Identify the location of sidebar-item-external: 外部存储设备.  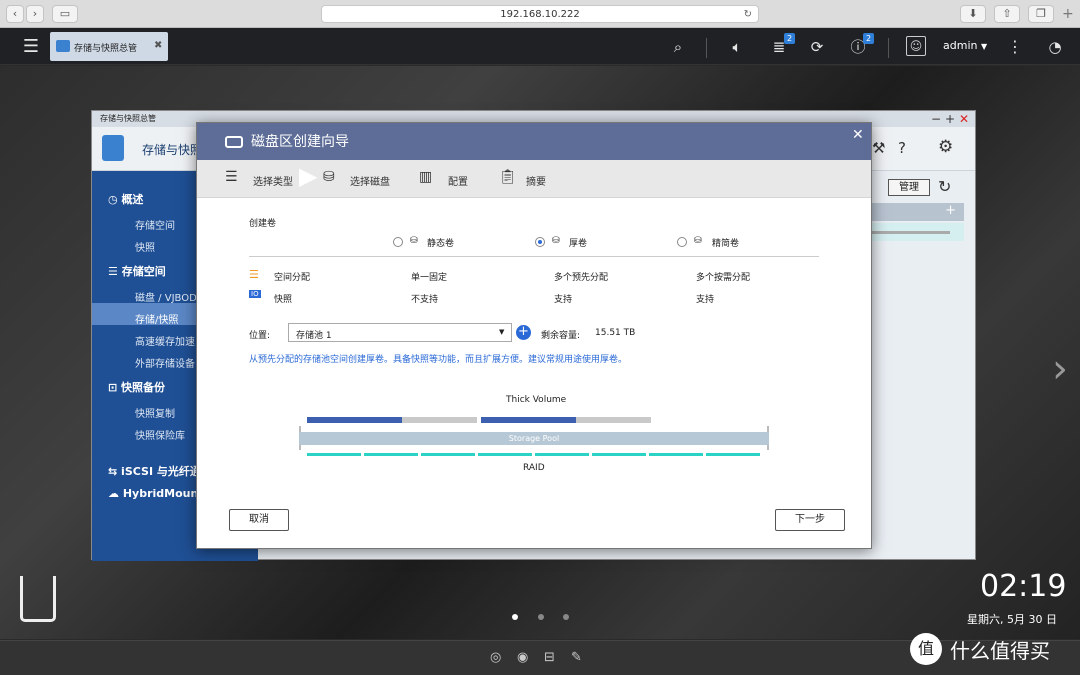
(165, 362).